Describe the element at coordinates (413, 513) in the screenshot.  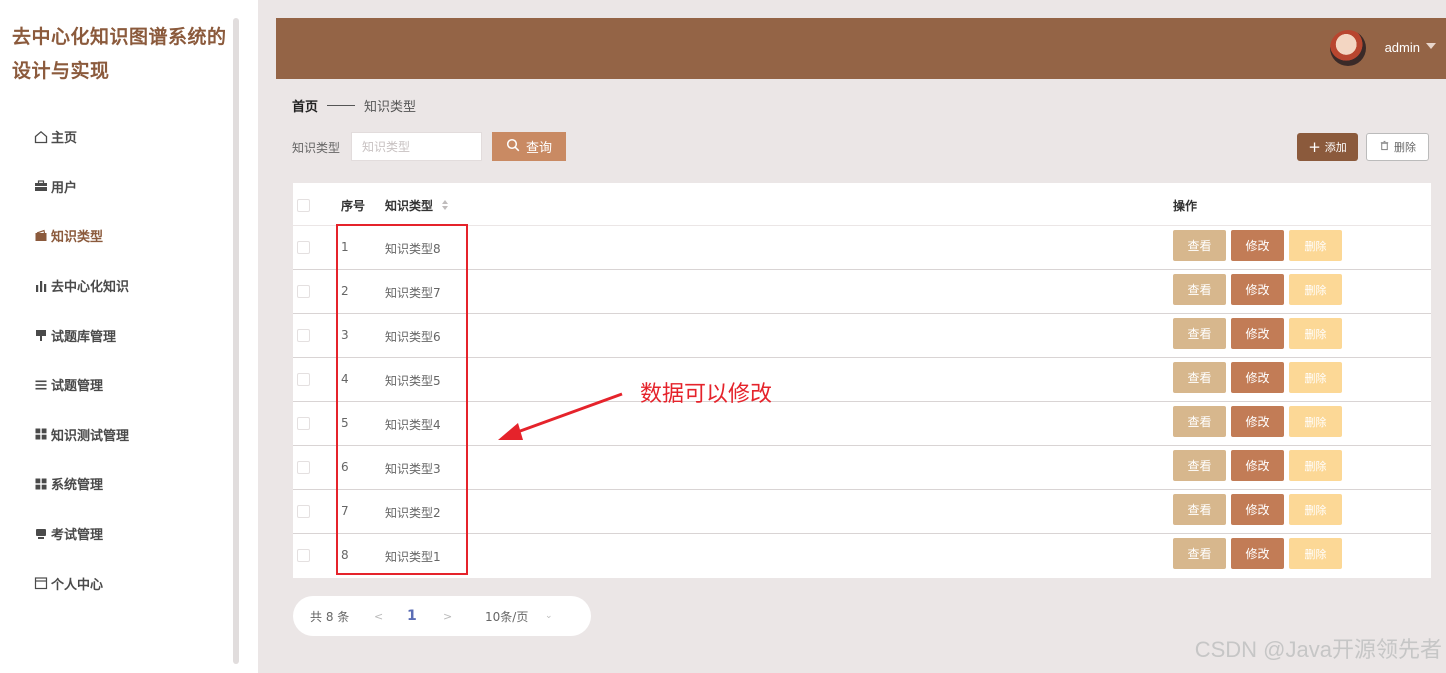
I see `row-type: 知识类型2` at that location.